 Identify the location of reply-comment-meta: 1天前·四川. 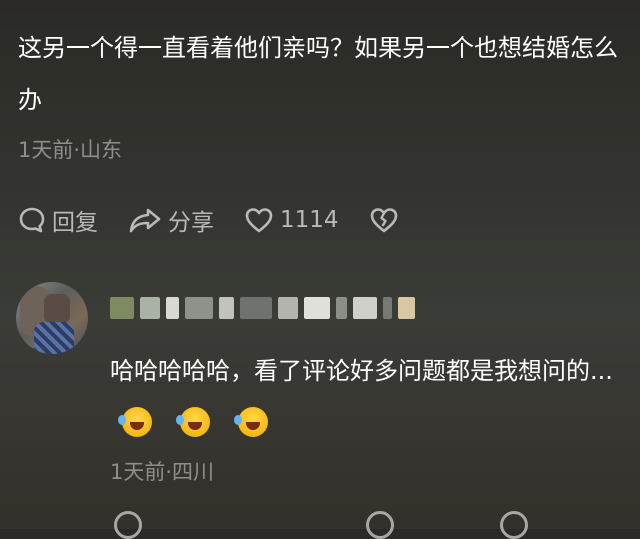
(162, 472).